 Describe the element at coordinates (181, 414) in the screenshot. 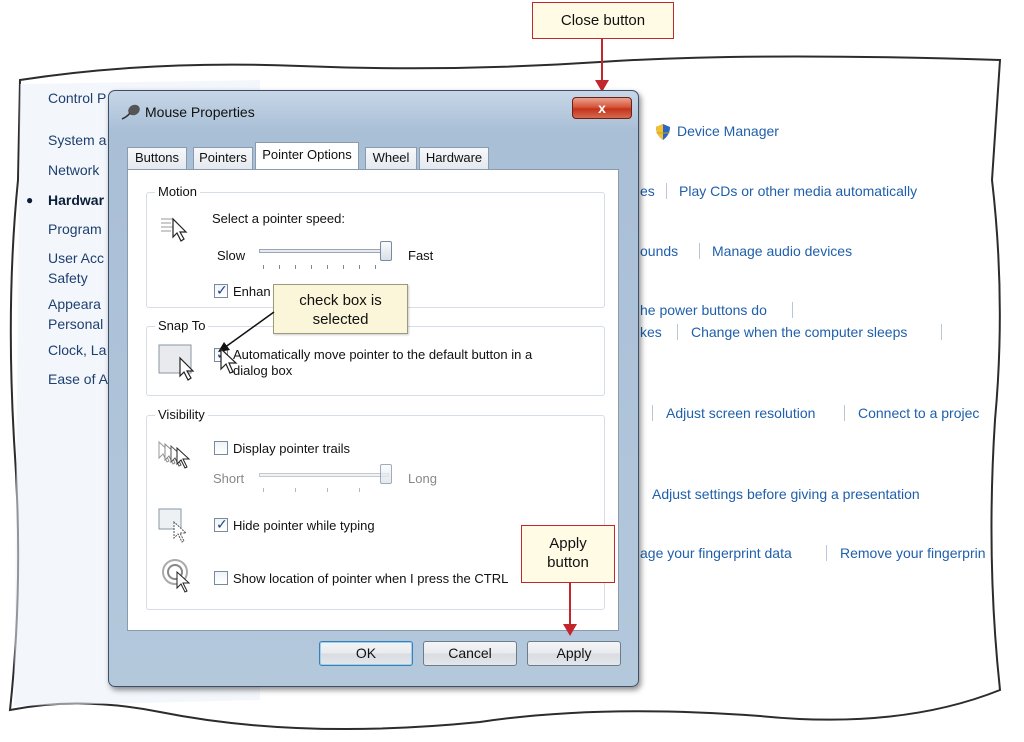

I see `visibility-group-label: Visibility` at that location.